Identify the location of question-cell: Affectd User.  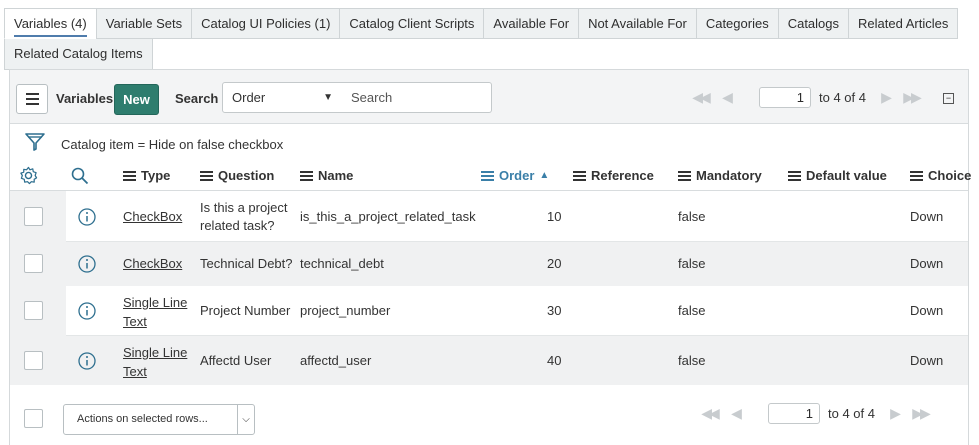
(236, 360).